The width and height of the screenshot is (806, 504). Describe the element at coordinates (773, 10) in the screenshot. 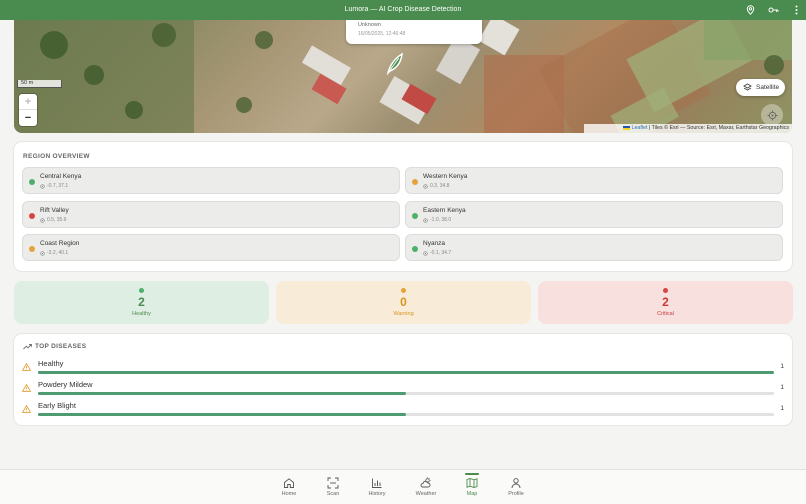

I see `key-icon` at that location.